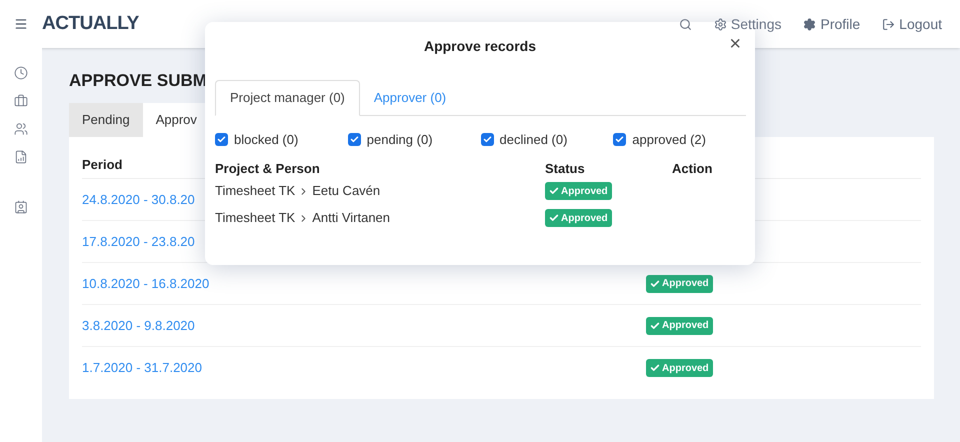  What do you see at coordinates (756, 24) in the screenshot?
I see `settings-label: Settings` at bounding box center [756, 24].